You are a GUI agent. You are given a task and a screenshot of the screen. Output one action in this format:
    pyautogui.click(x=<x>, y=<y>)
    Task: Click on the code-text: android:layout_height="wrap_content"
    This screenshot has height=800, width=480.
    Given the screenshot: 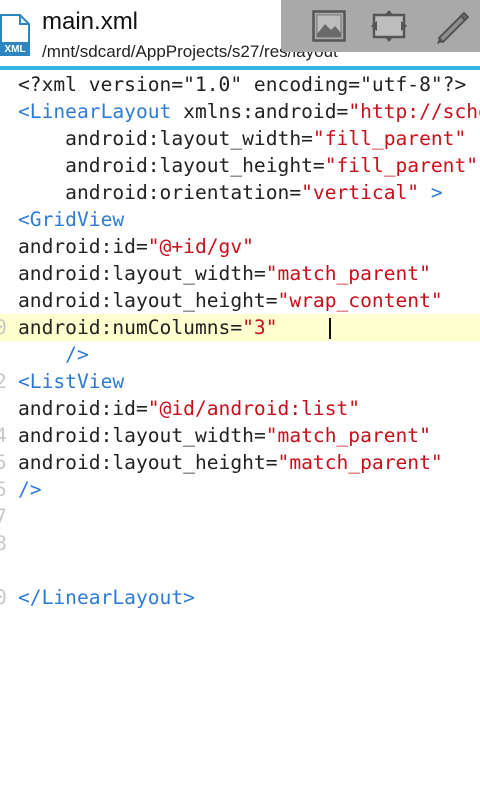 What is the action you would take?
    pyautogui.click(x=230, y=300)
    